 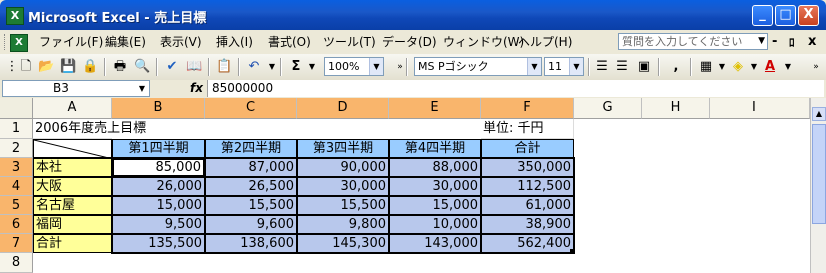 I want to click on row-header-2: 2, so click(x=16, y=148).